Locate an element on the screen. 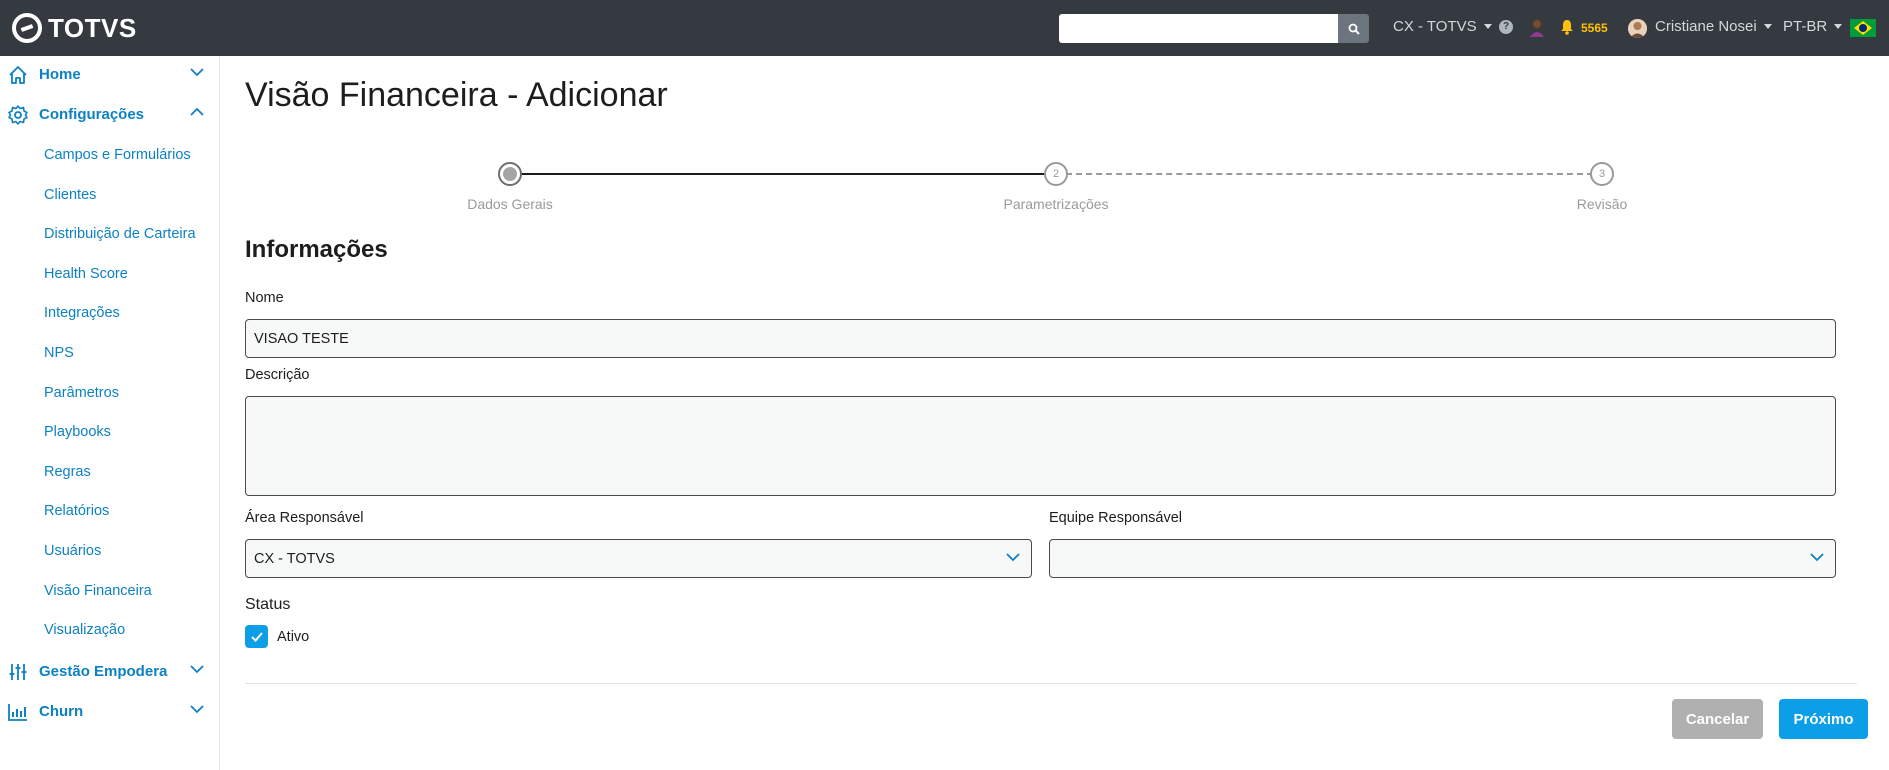 The image size is (1889, 770). section-title: Informações is located at coordinates (316, 249).